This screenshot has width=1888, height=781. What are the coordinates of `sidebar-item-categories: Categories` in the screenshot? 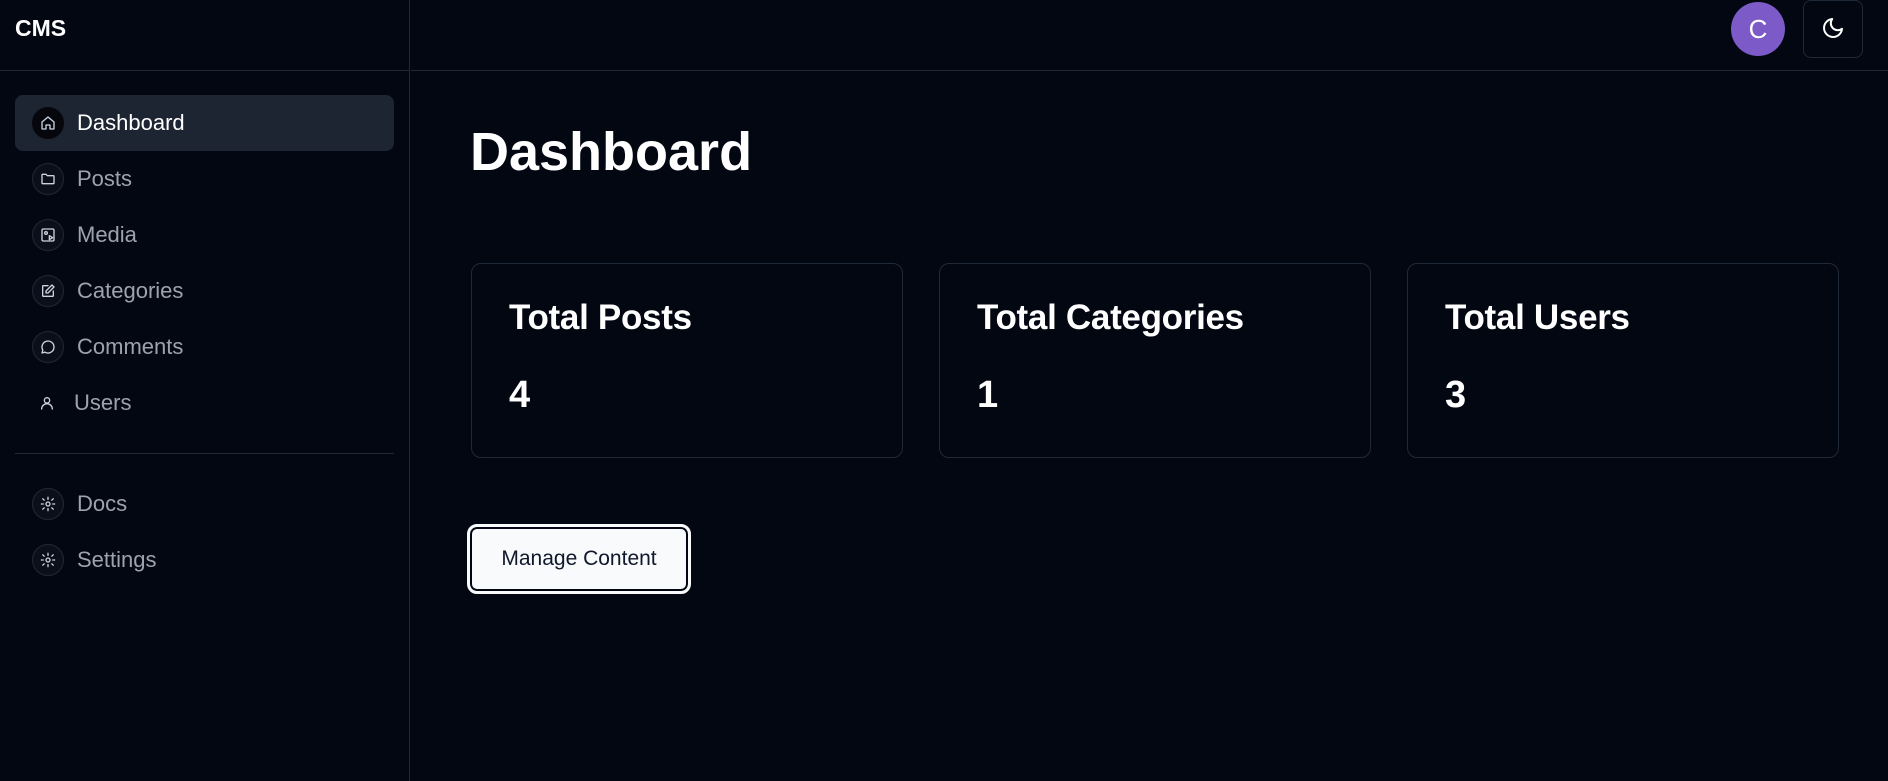 It's located at (204, 291).